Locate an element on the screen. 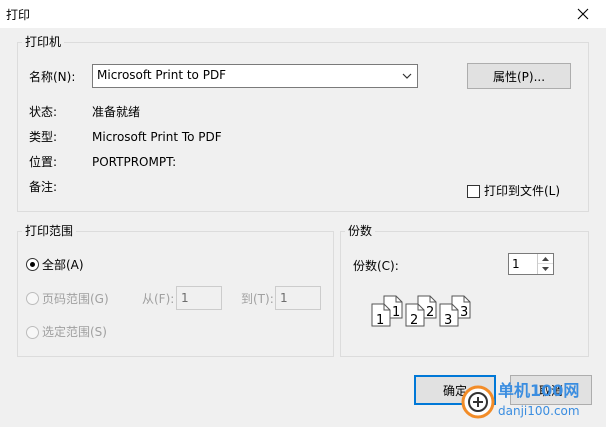 The image size is (606, 427). status-value: 准备就绪 is located at coordinates (116, 112).